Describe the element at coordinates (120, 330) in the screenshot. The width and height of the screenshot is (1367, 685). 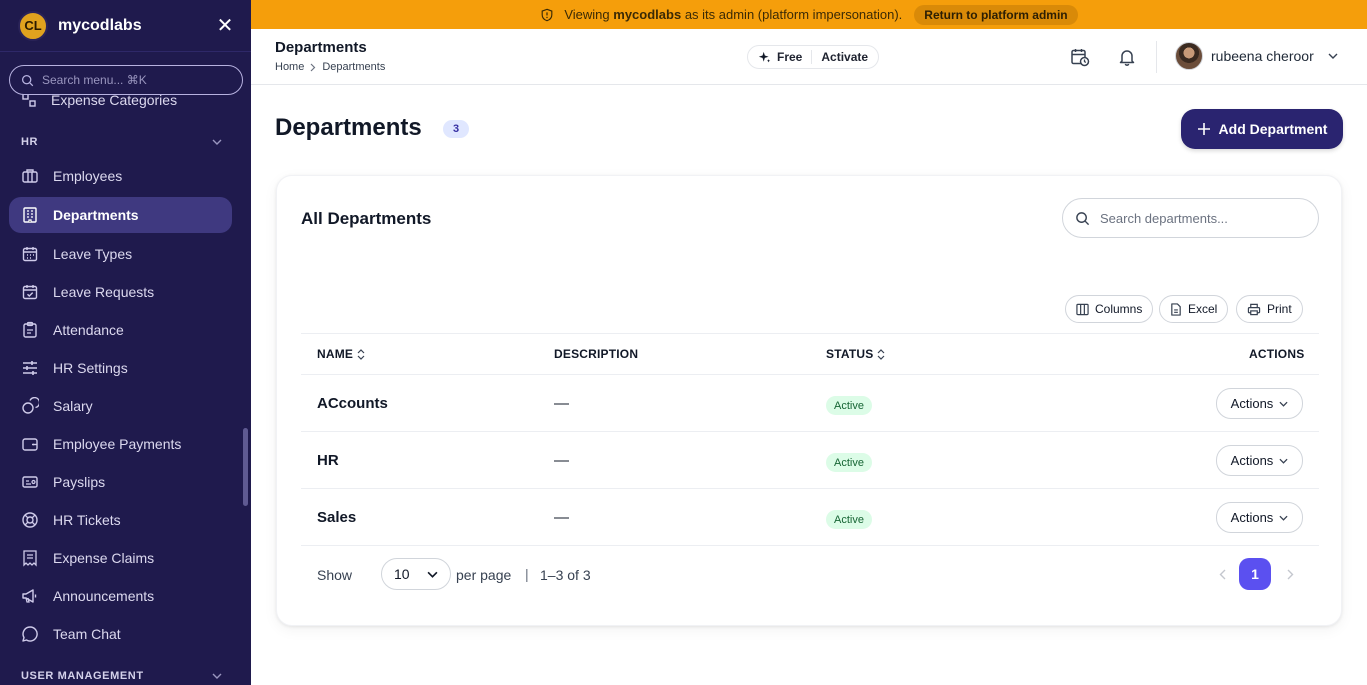
I see `sidebar-item-attendance: Attendance` at that location.